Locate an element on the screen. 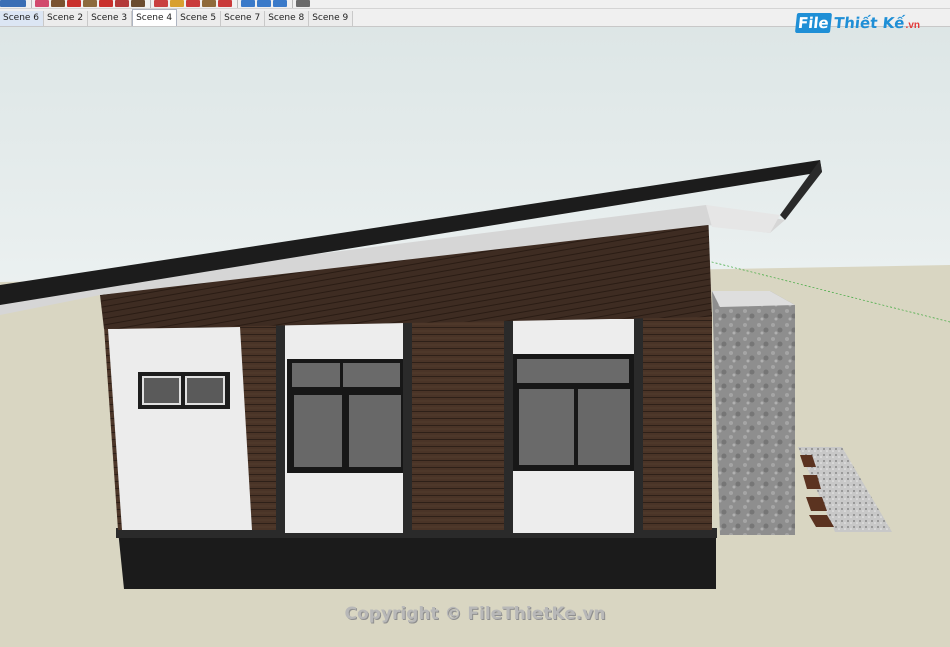  scene-tab: Scene 5 is located at coordinates (199, 18).